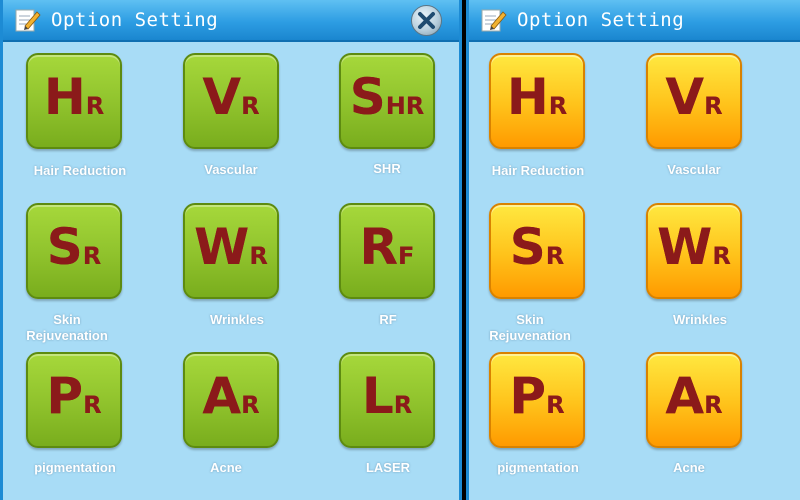  What do you see at coordinates (387, 396) in the screenshot?
I see `tile-glyph: LR` at bounding box center [387, 396].